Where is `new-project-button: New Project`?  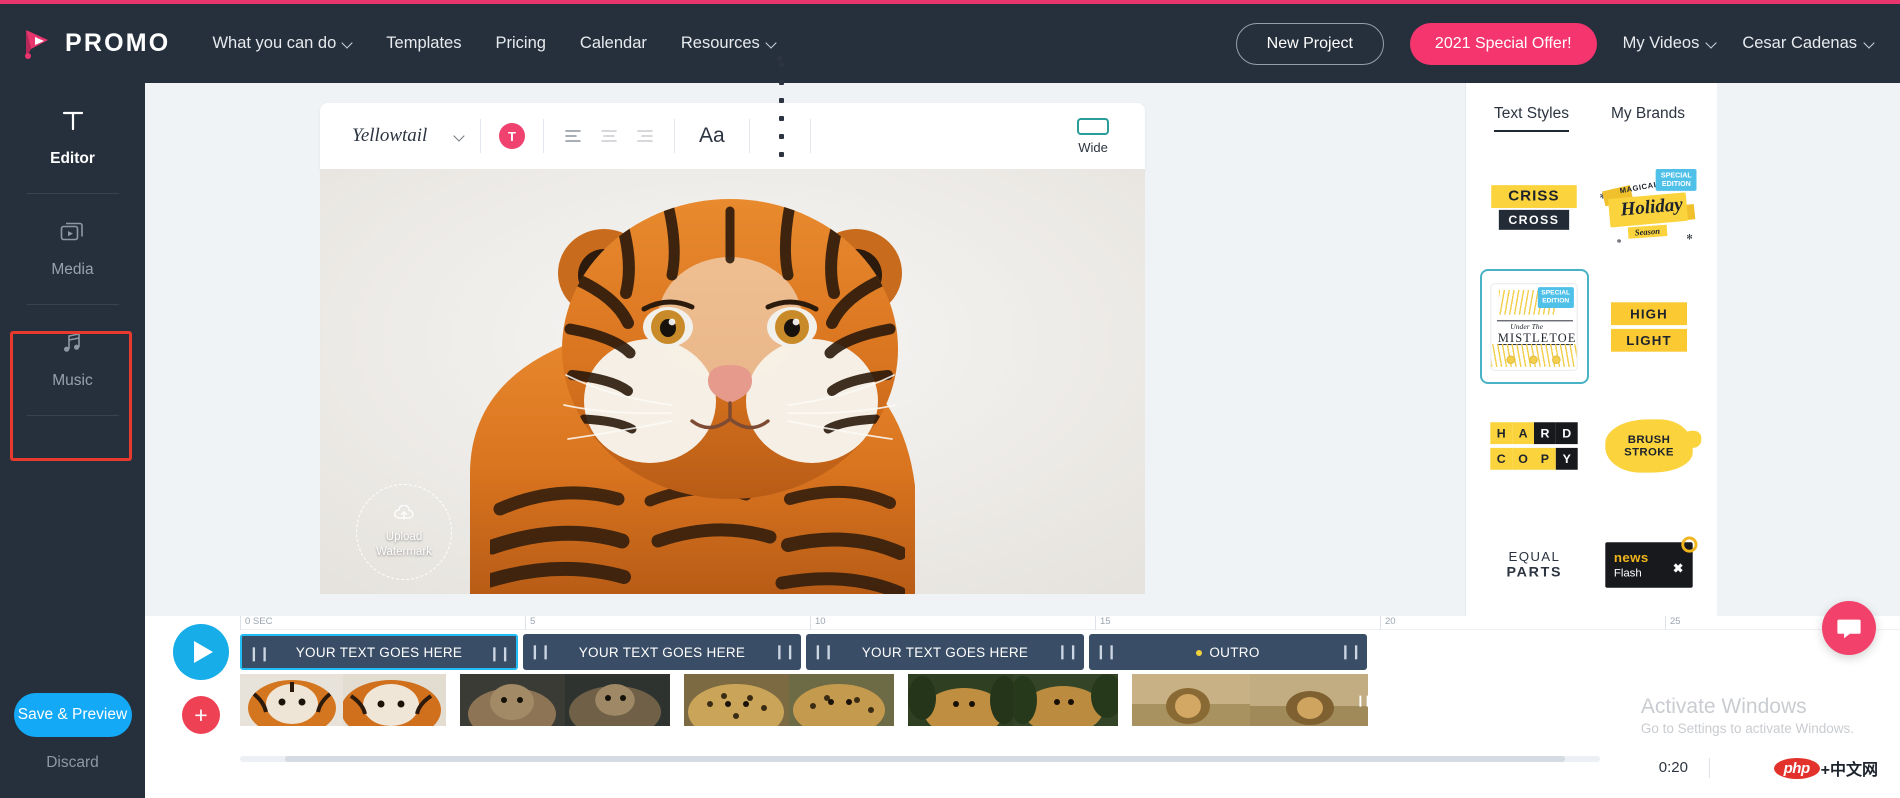
new-project-button: New Project is located at coordinates (1309, 43).